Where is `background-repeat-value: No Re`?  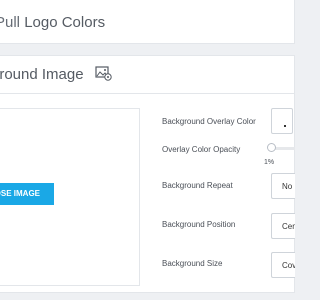
background-repeat-value: No Re is located at coordinates (288, 186).